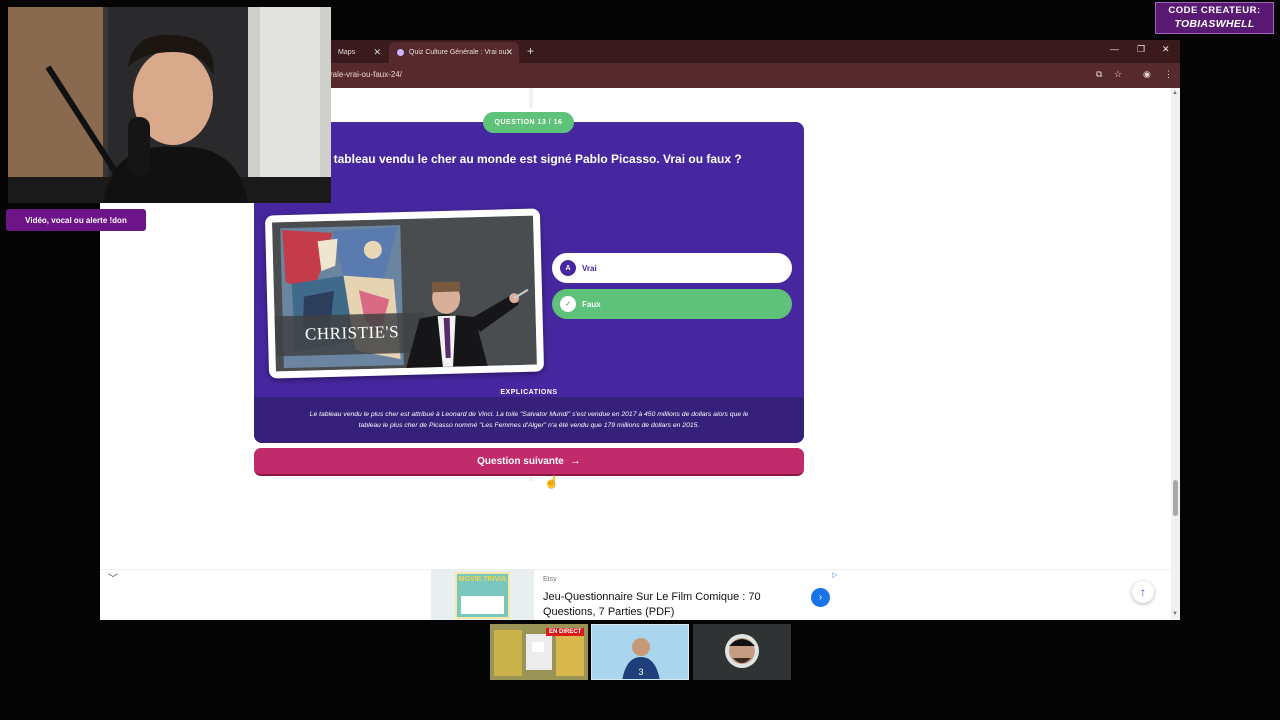 This screenshot has width=1280, height=720. What do you see at coordinates (672, 268) in the screenshot?
I see `answer-option-a: A Vrai` at bounding box center [672, 268].